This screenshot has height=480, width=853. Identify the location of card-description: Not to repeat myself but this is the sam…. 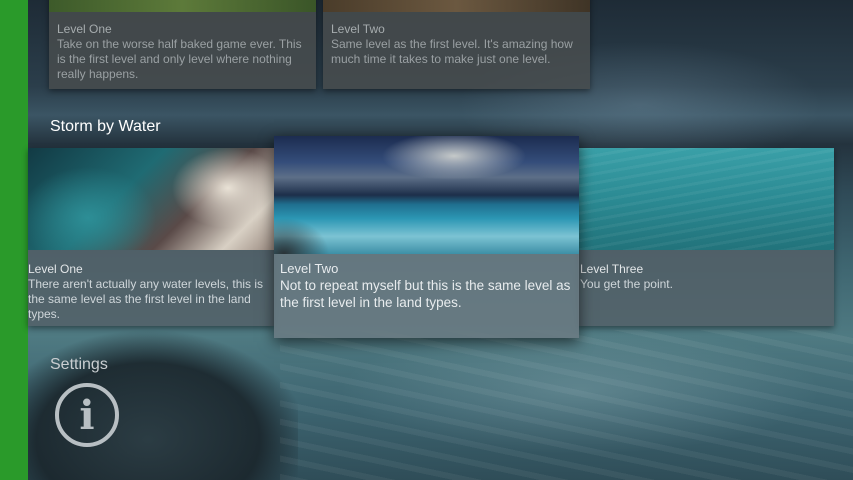
(425, 294).